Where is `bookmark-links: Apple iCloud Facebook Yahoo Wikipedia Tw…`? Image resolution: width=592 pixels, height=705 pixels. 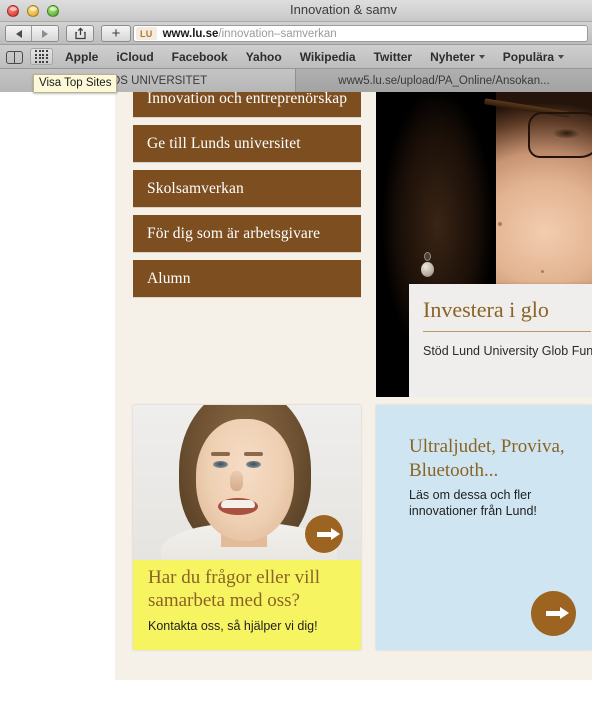 bookmark-links: Apple iCloud Facebook Yahoo Wikipedia Tw… is located at coordinates (315, 56).